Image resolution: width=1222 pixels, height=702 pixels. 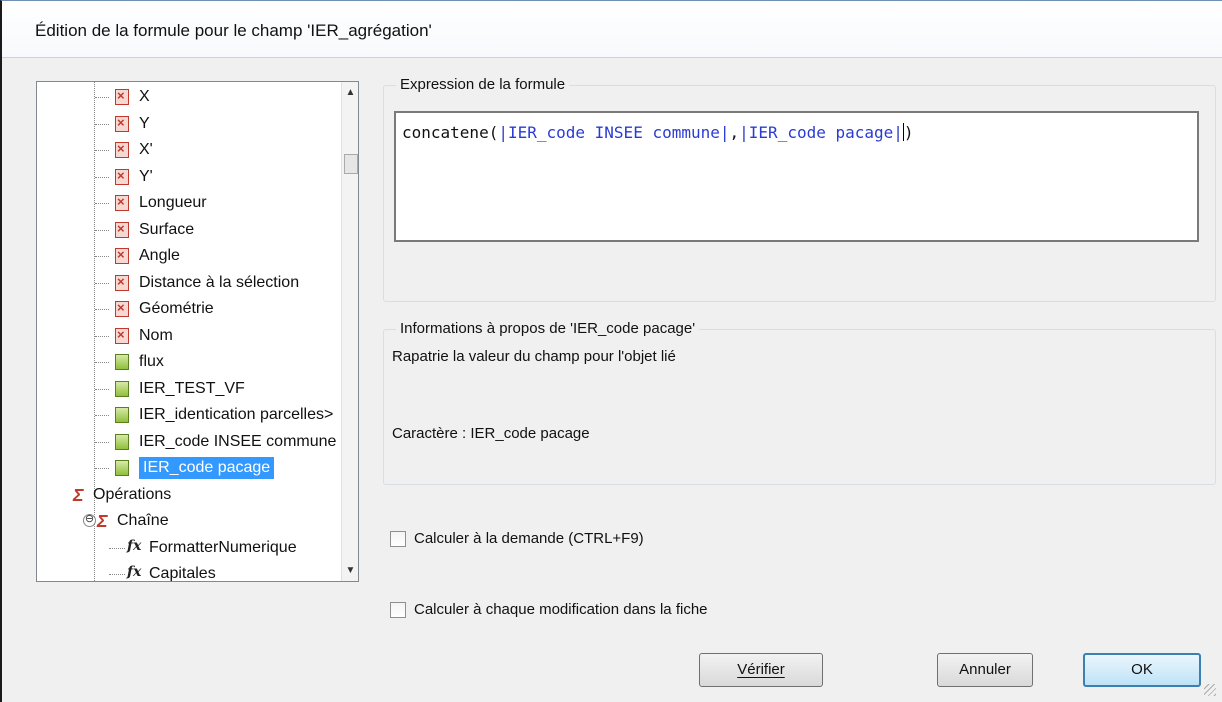 What do you see at coordinates (349, 331) in the screenshot?
I see `tree-scrollbar: ▲ ▼` at bounding box center [349, 331].